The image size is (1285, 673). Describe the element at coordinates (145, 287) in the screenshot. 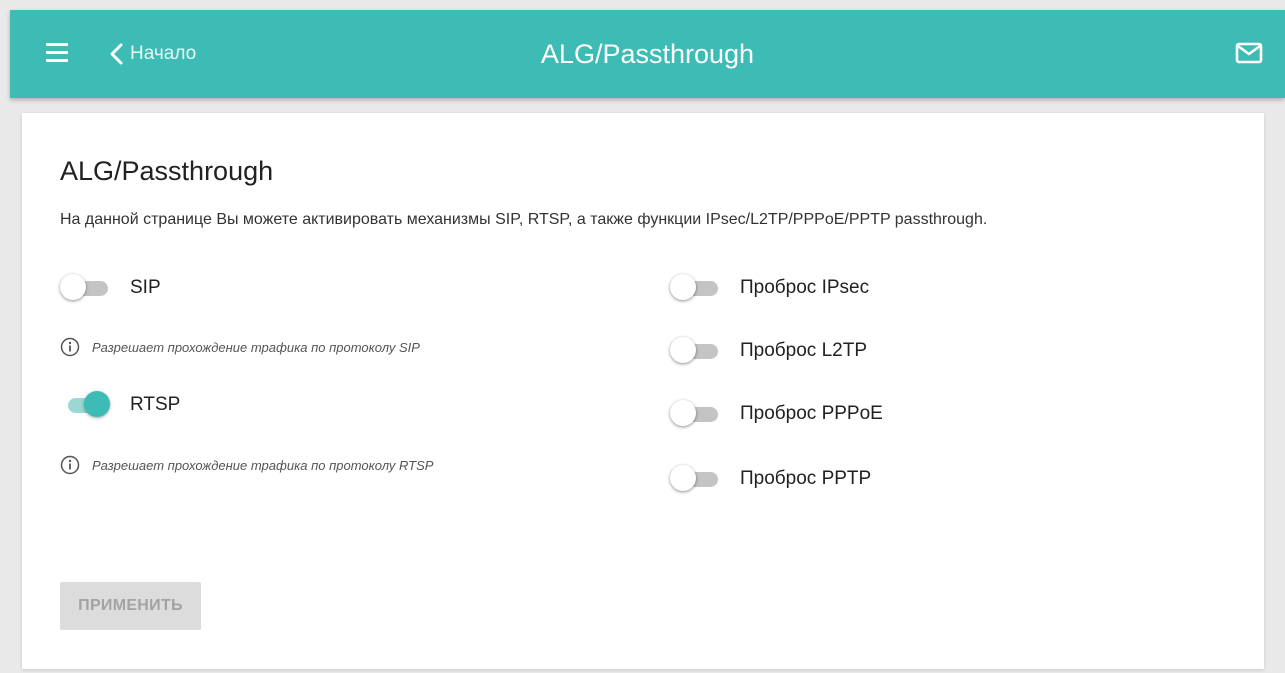

I see `sip-label: SIP` at that location.